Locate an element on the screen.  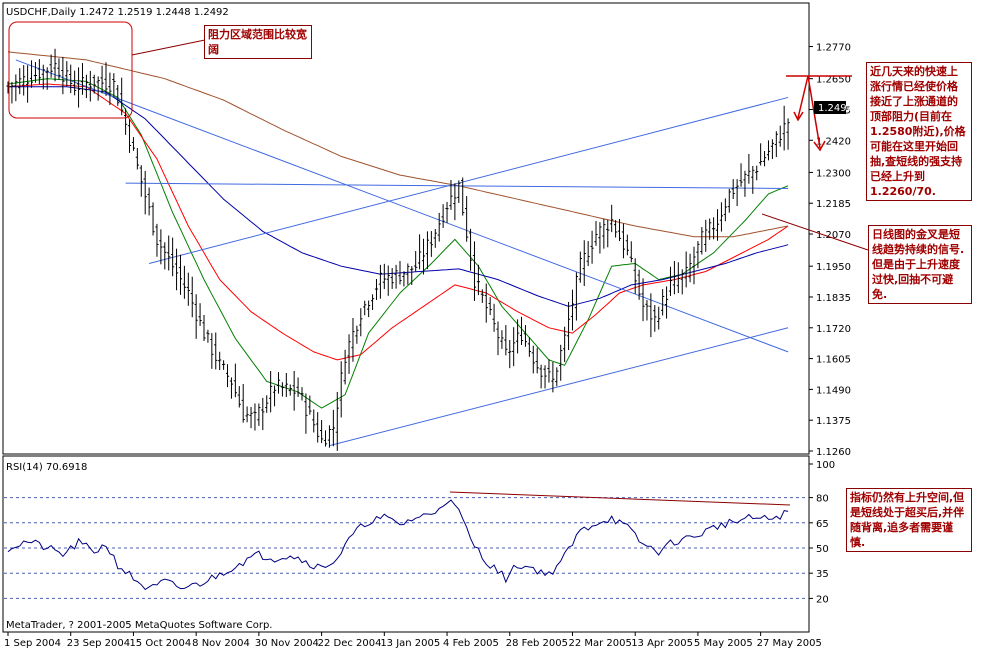
price-tick-label: 1.2420 is located at coordinates (833, 141).